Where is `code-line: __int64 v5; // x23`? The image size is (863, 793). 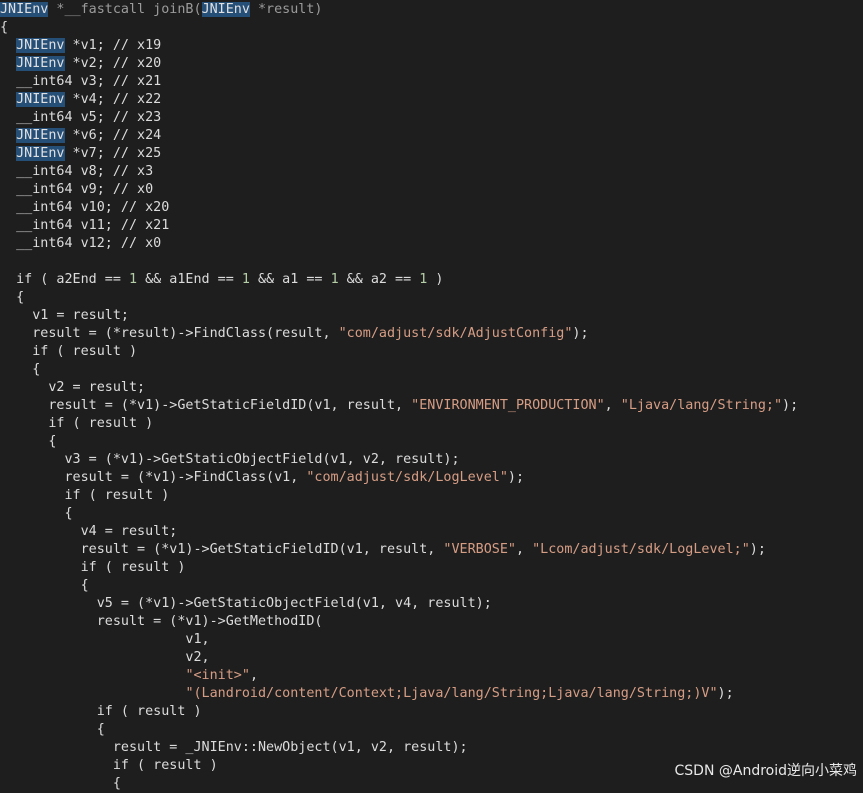 code-line: __int64 v5; // x23 is located at coordinates (80, 118).